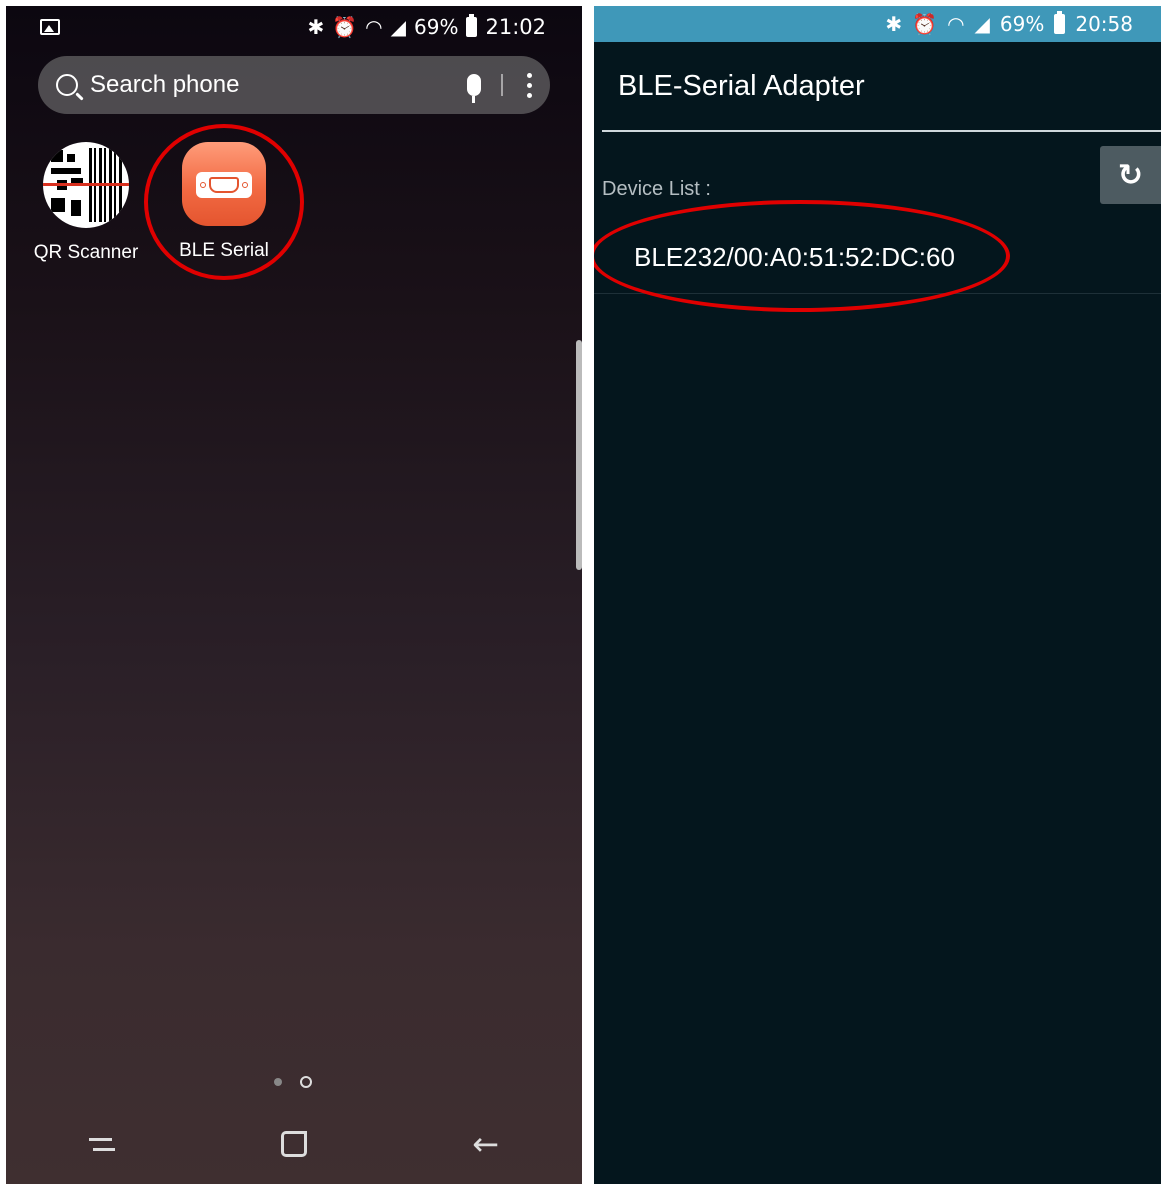 Image resolution: width=1161 pixels, height=1184 pixels. I want to click on clock: 20:58, so click(1104, 24).